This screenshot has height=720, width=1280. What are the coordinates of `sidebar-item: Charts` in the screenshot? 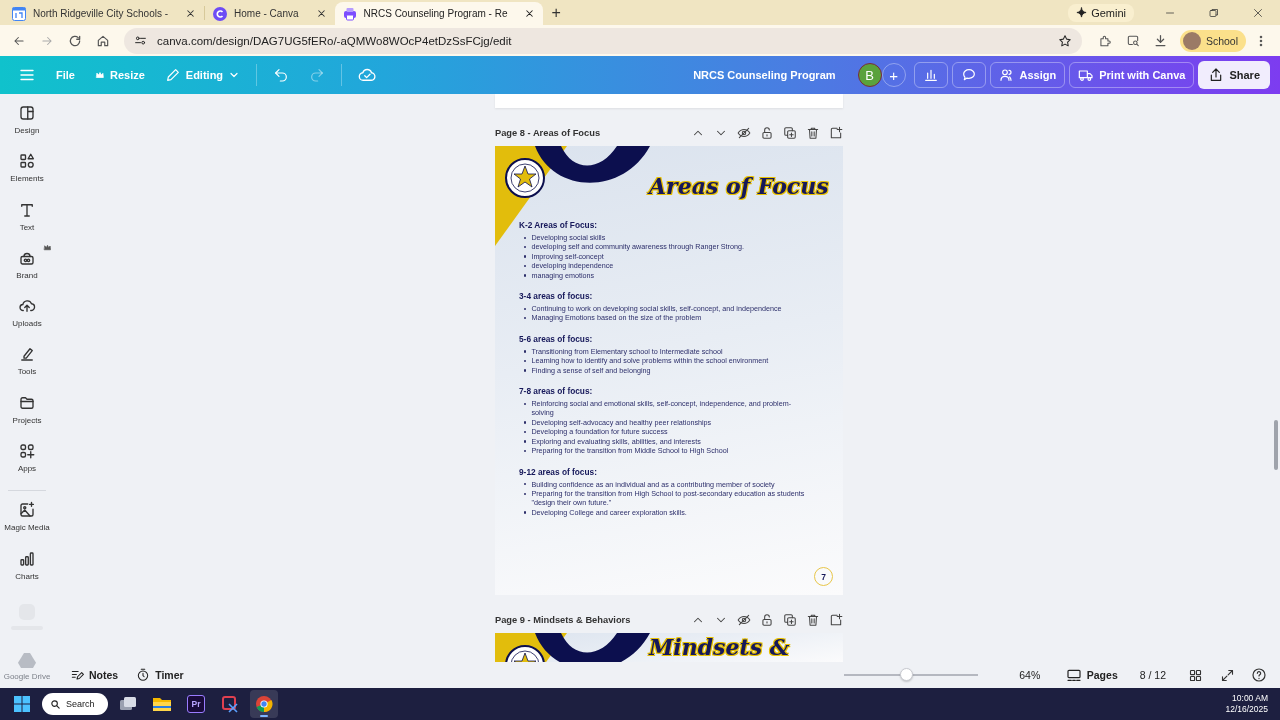 It's located at (27, 573).